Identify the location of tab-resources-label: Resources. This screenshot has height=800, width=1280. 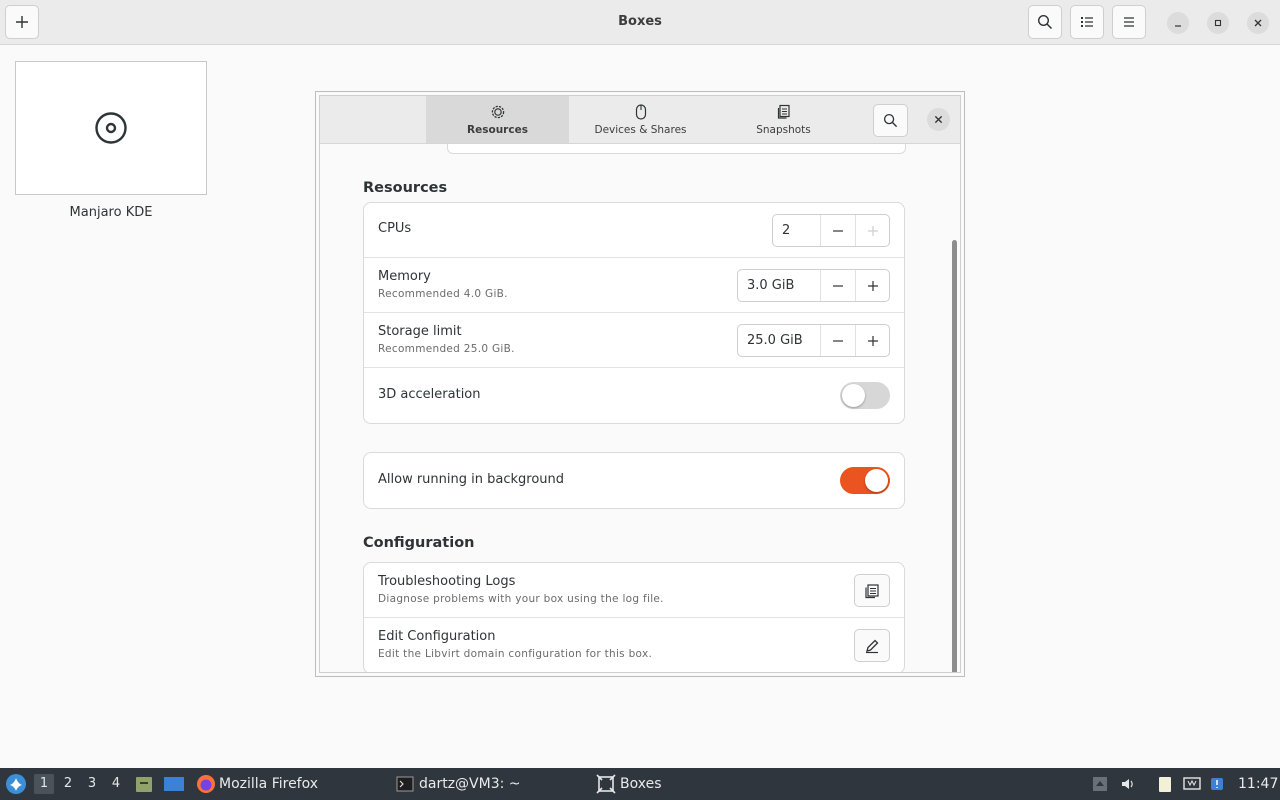
(497, 129).